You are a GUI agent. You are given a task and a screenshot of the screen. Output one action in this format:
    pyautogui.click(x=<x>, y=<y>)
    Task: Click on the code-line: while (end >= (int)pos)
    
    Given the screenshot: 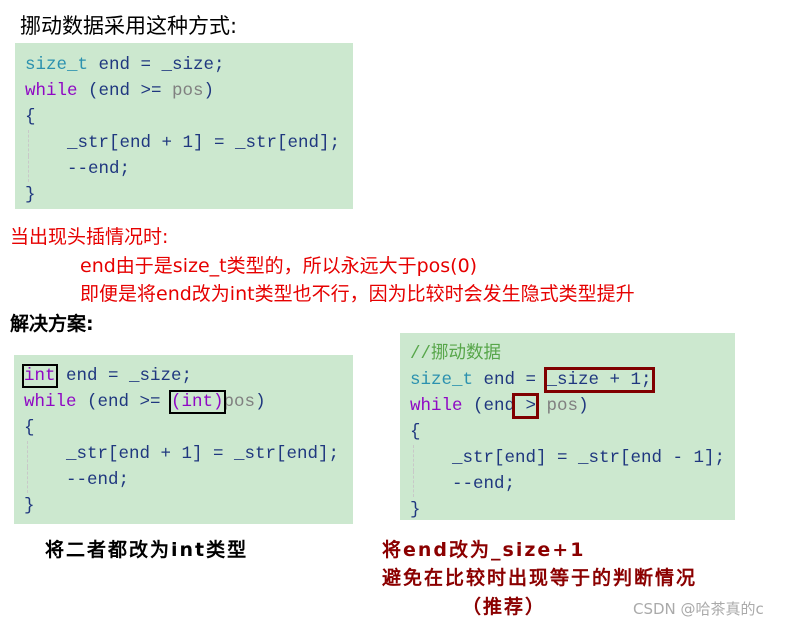 What is the action you would take?
    pyautogui.click(x=183, y=402)
    